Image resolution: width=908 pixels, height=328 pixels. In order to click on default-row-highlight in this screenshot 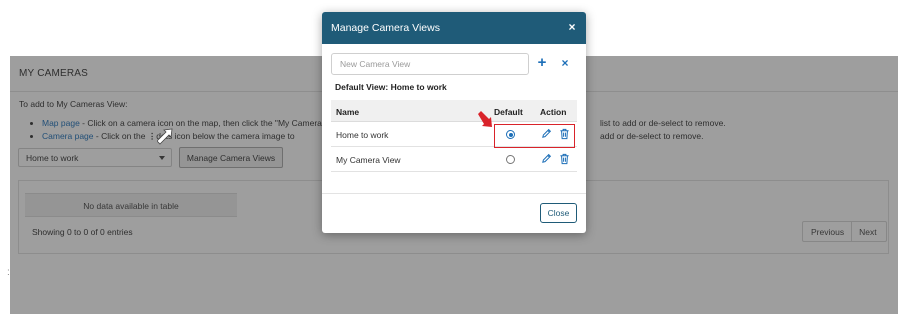, I will do `click(534, 136)`.